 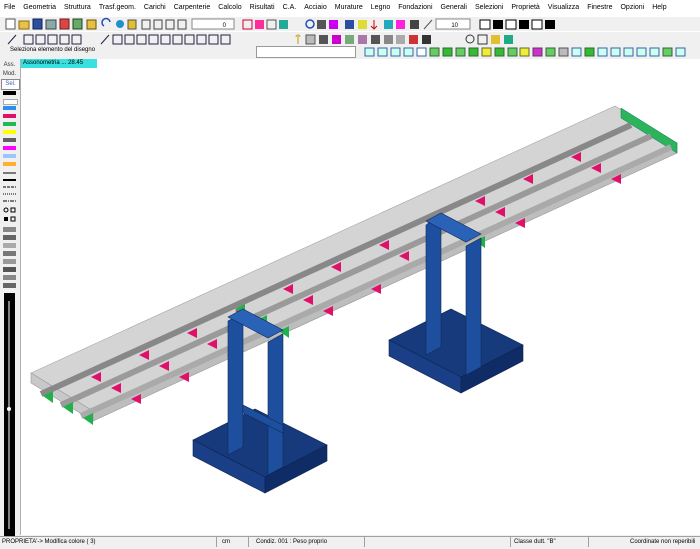 I want to click on mesh2-icon, so click(x=225, y=39).